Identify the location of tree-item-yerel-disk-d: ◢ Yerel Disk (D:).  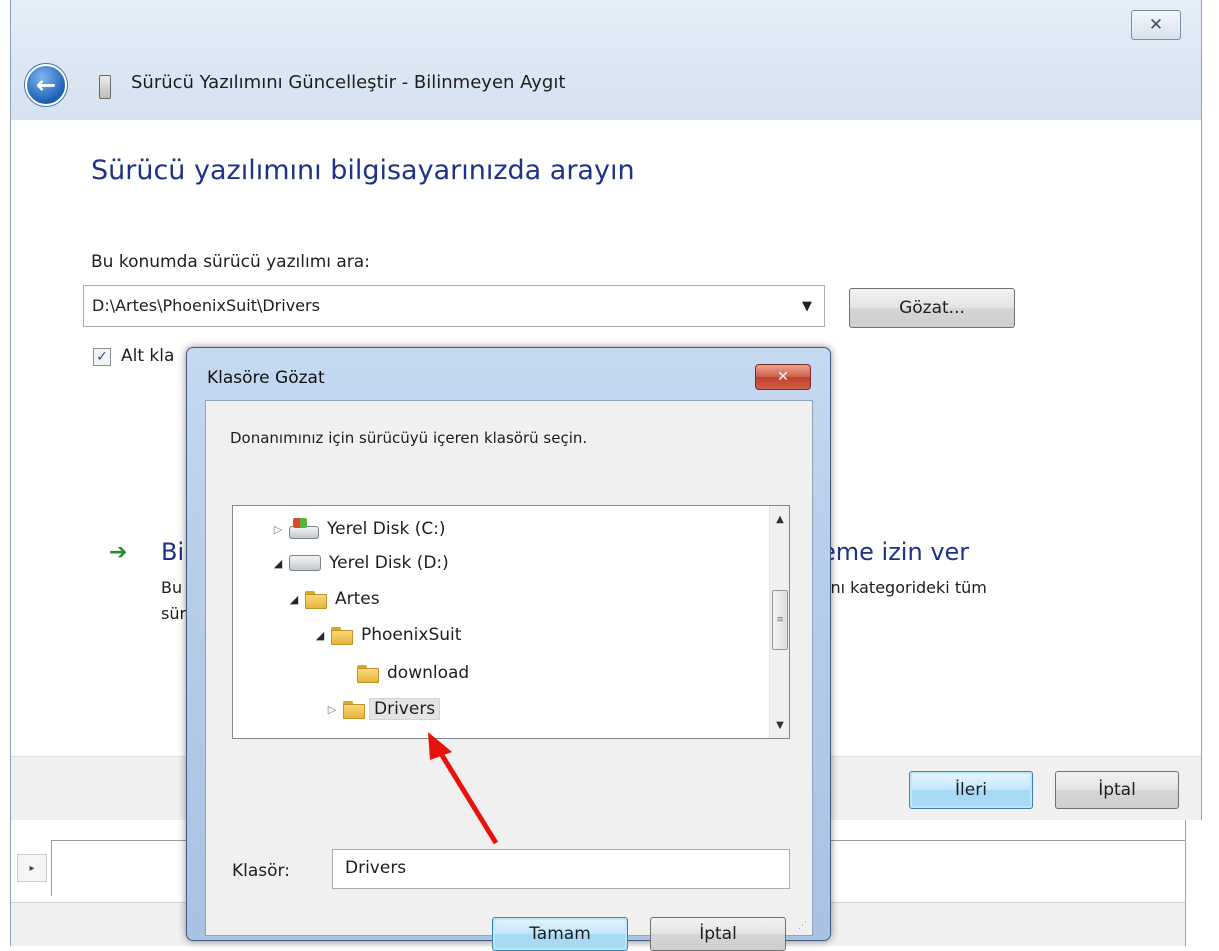
(360, 563).